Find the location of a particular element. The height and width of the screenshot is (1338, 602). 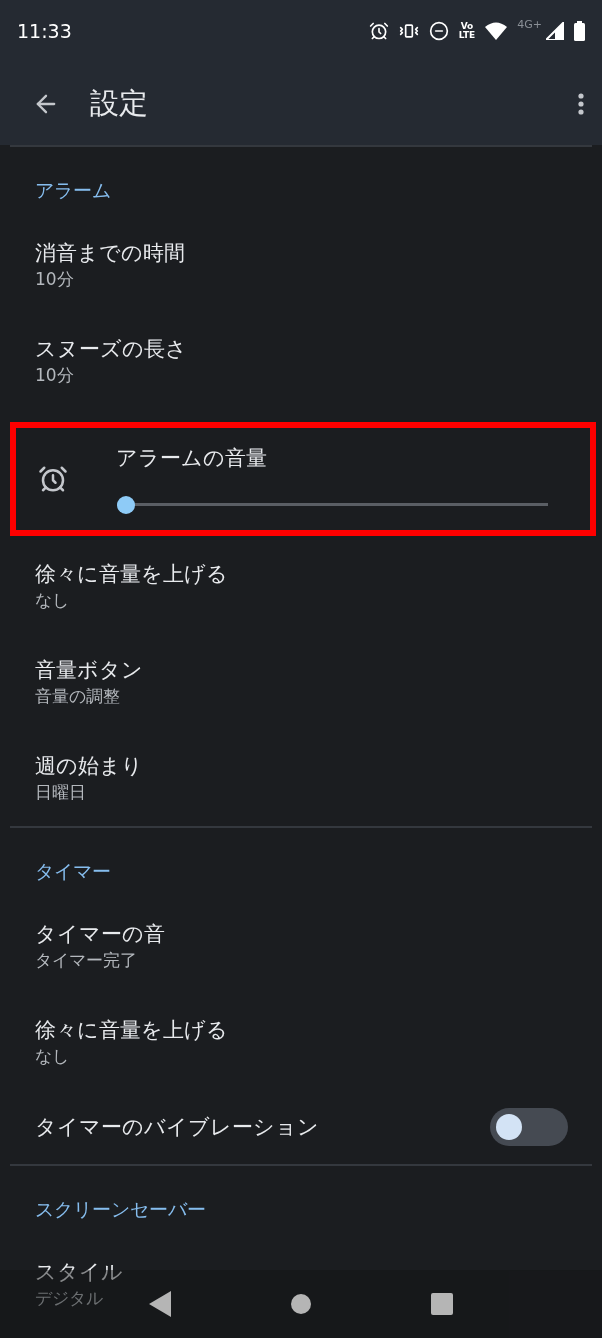

item-value: 日曜日 is located at coordinates (60, 792).